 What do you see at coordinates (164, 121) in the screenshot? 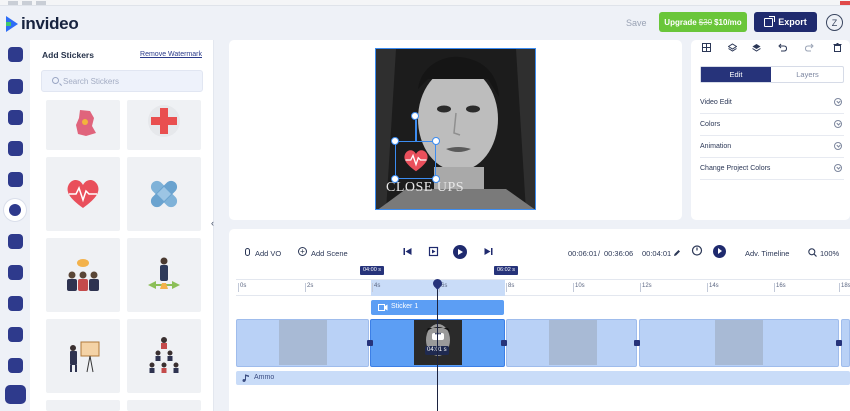
I see `medical-cross-icon` at bounding box center [164, 121].